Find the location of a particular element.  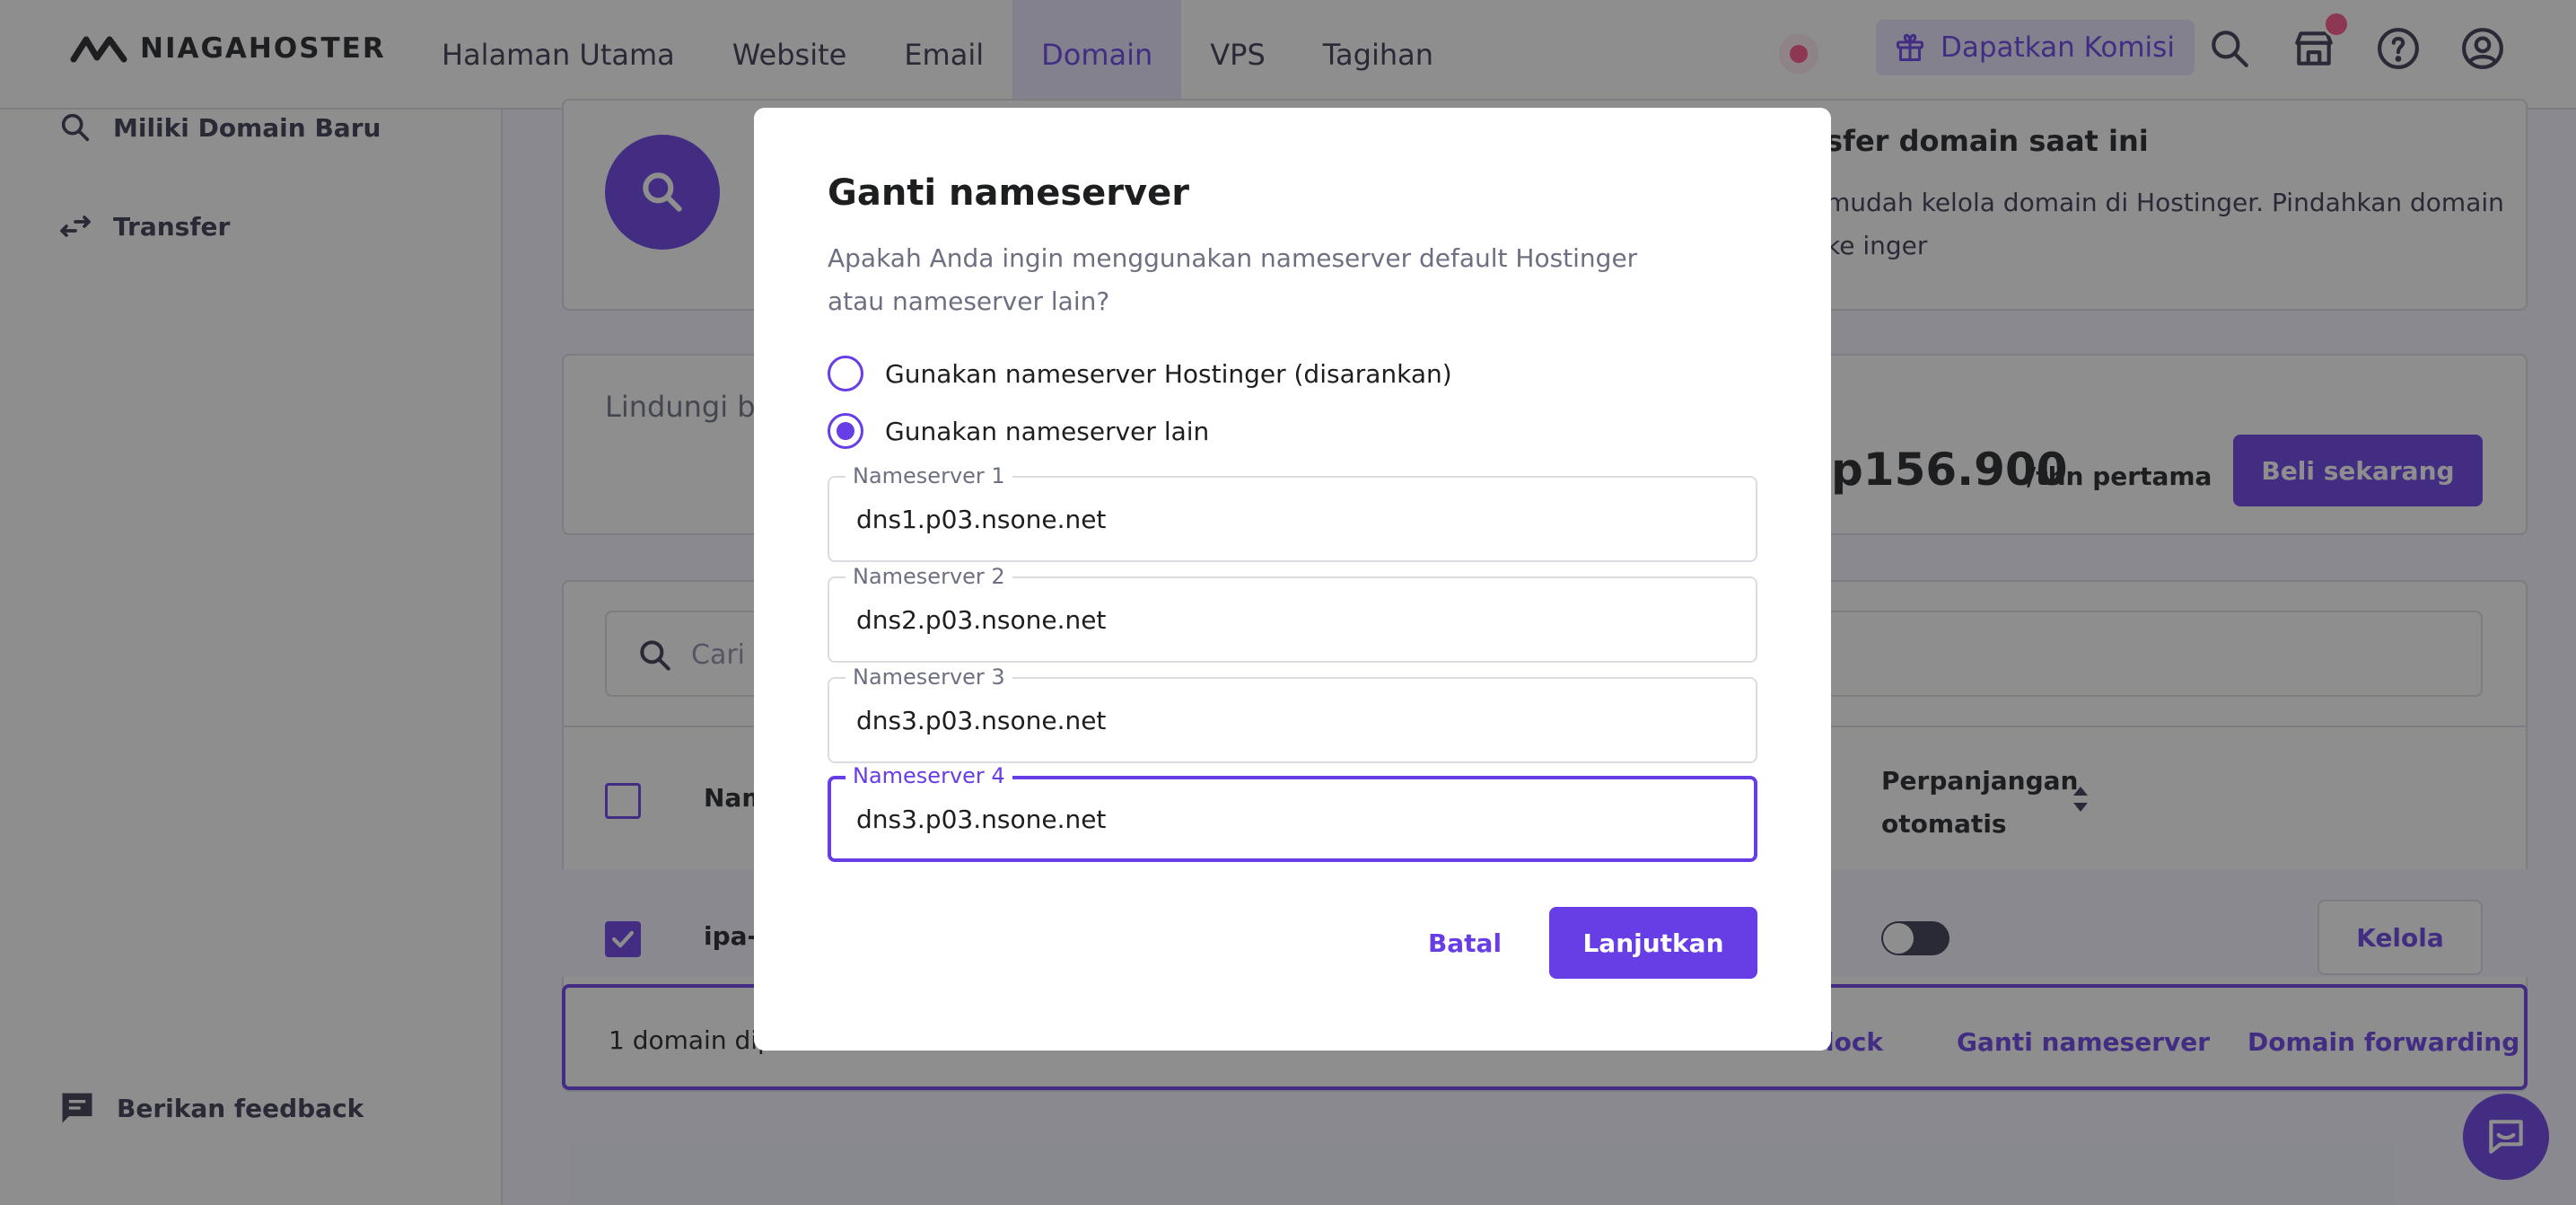

nameserver-3-field: Nameserver 3 is located at coordinates (1292, 713).